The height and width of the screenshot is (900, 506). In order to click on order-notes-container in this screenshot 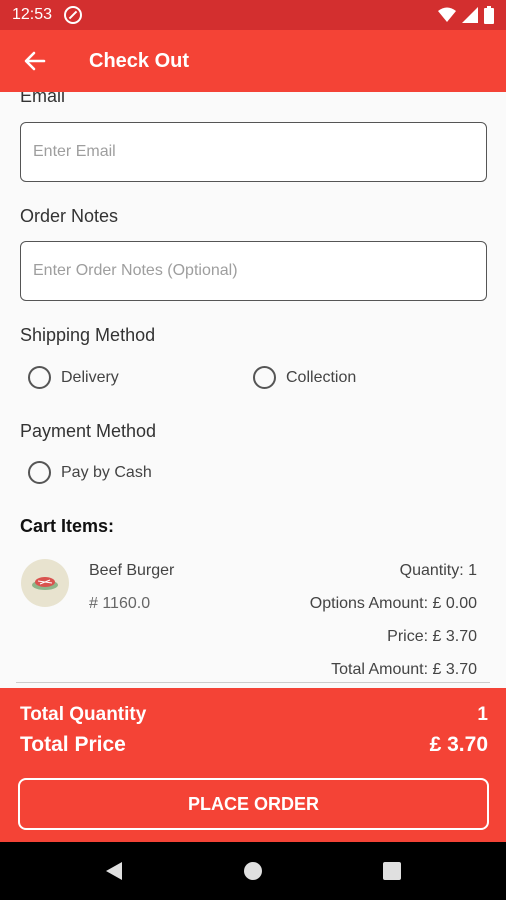, I will do `click(253, 271)`.